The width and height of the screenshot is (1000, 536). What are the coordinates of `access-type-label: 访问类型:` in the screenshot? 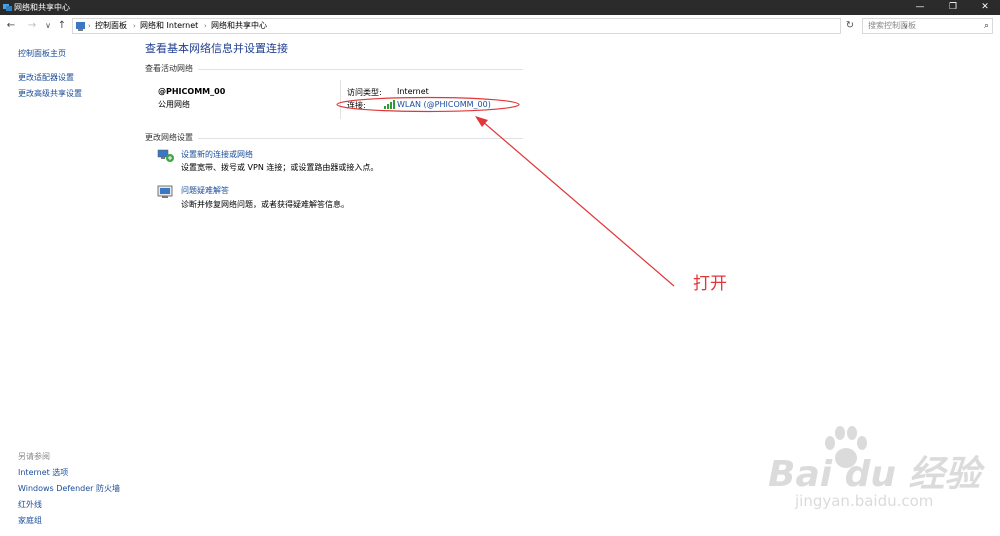 It's located at (364, 92).